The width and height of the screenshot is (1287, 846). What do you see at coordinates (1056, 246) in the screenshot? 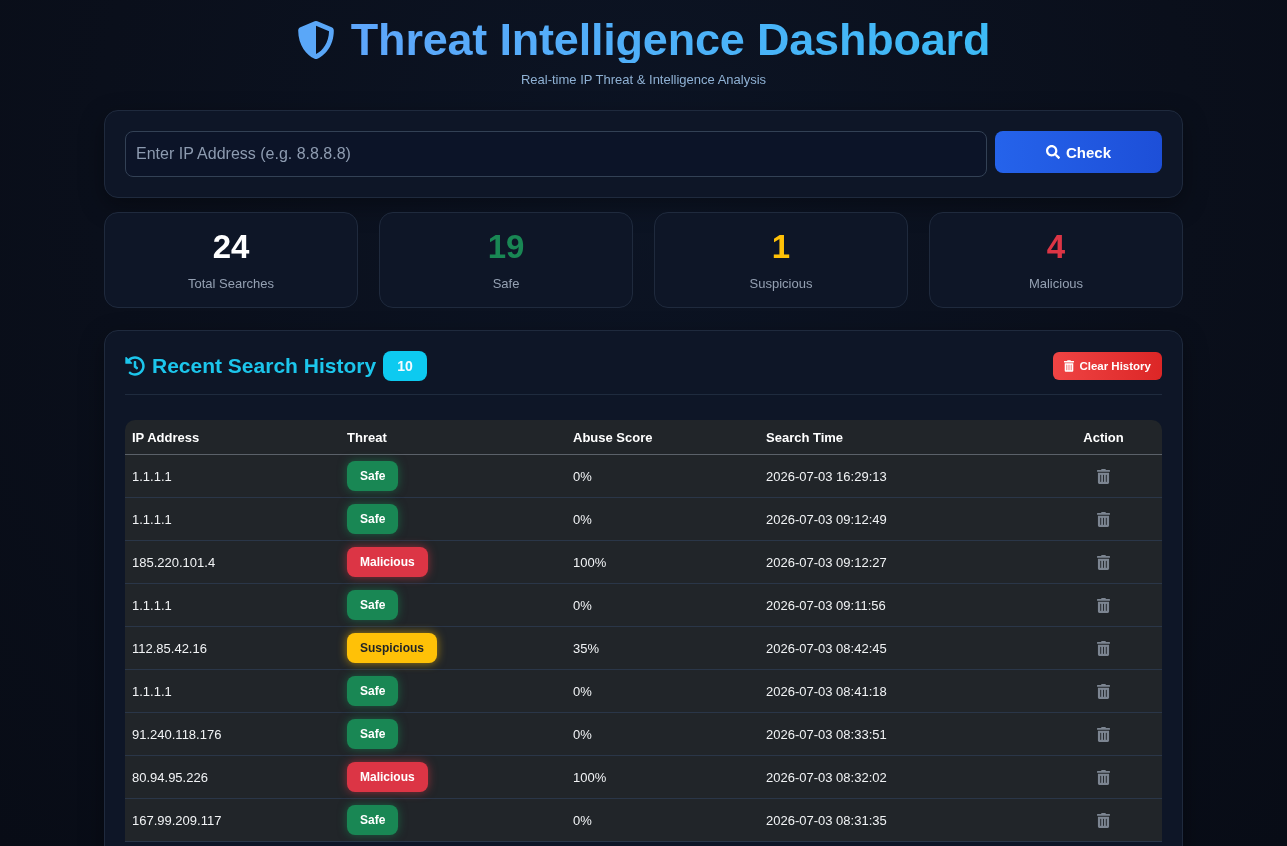
I see `stat-value: 4` at bounding box center [1056, 246].